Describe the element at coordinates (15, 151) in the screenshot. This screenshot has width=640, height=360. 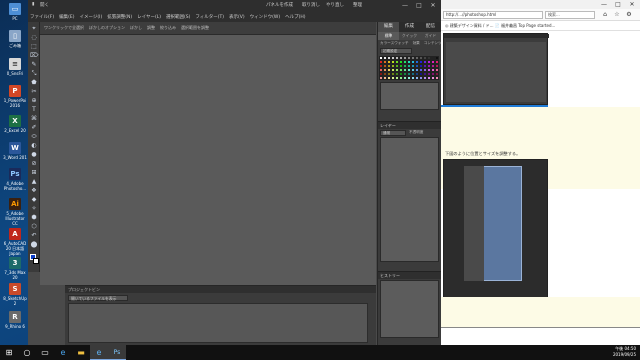
I see `desktop-icon-word: W 3_Word 201` at that location.